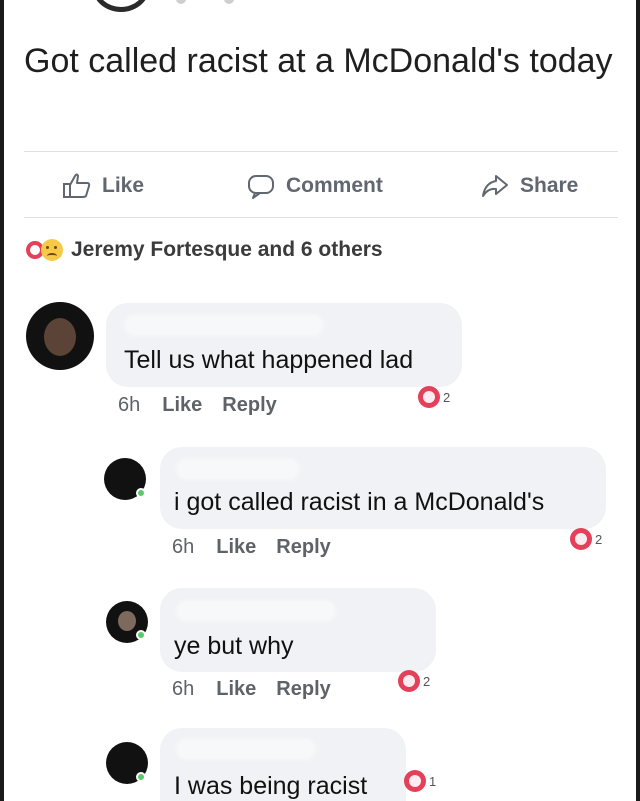 The height and width of the screenshot is (801, 640). I want to click on share-button: Share, so click(529, 186).